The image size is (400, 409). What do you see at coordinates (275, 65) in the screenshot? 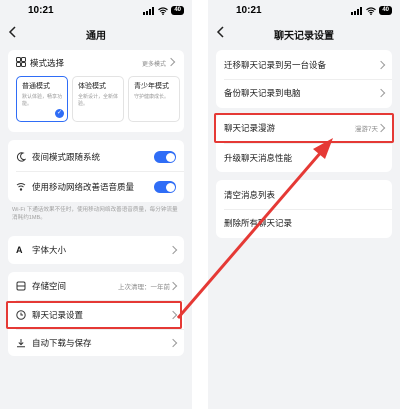
I see `migrate-label: 迁移聊天记录到另一台设备` at bounding box center [275, 65].